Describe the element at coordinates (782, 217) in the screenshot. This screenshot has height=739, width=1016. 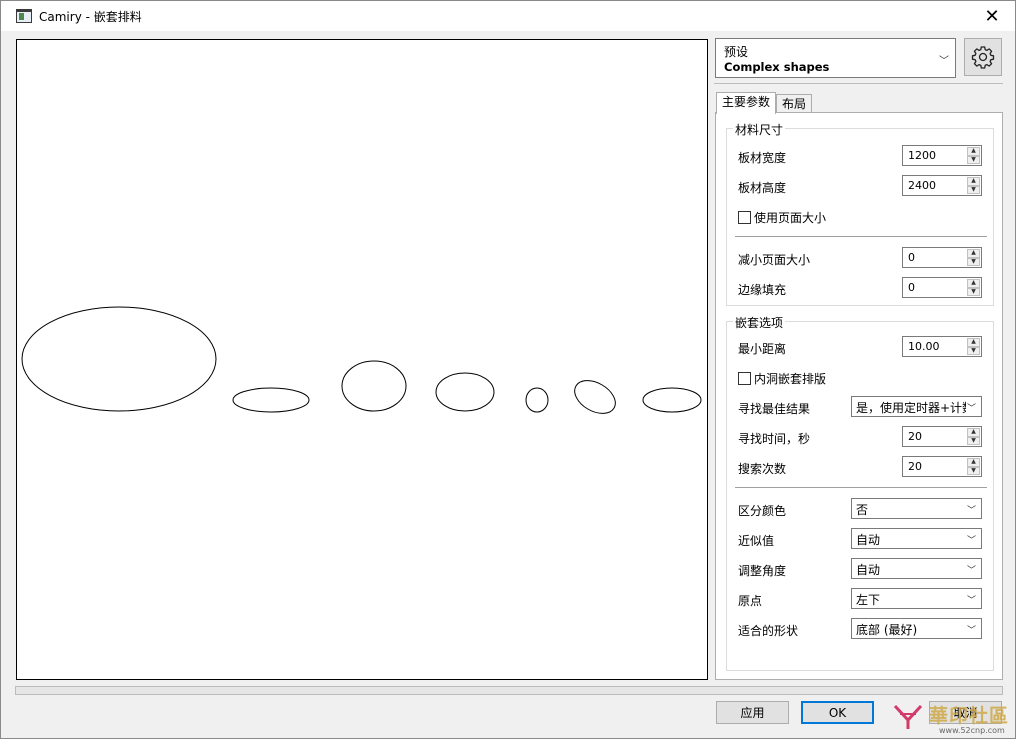
I see `use-page-size-checkbox: 使用页面大小` at that location.